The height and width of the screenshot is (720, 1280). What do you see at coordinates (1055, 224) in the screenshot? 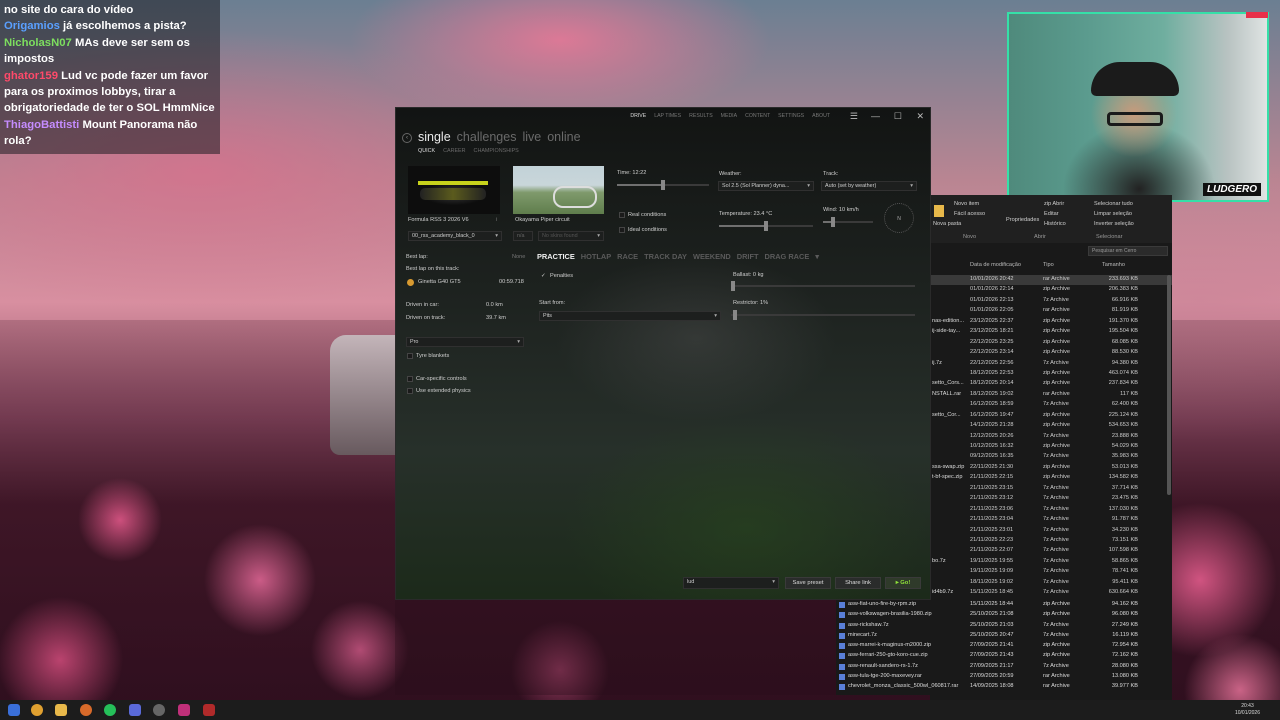
I see `history-button: Histórico` at bounding box center [1055, 224].